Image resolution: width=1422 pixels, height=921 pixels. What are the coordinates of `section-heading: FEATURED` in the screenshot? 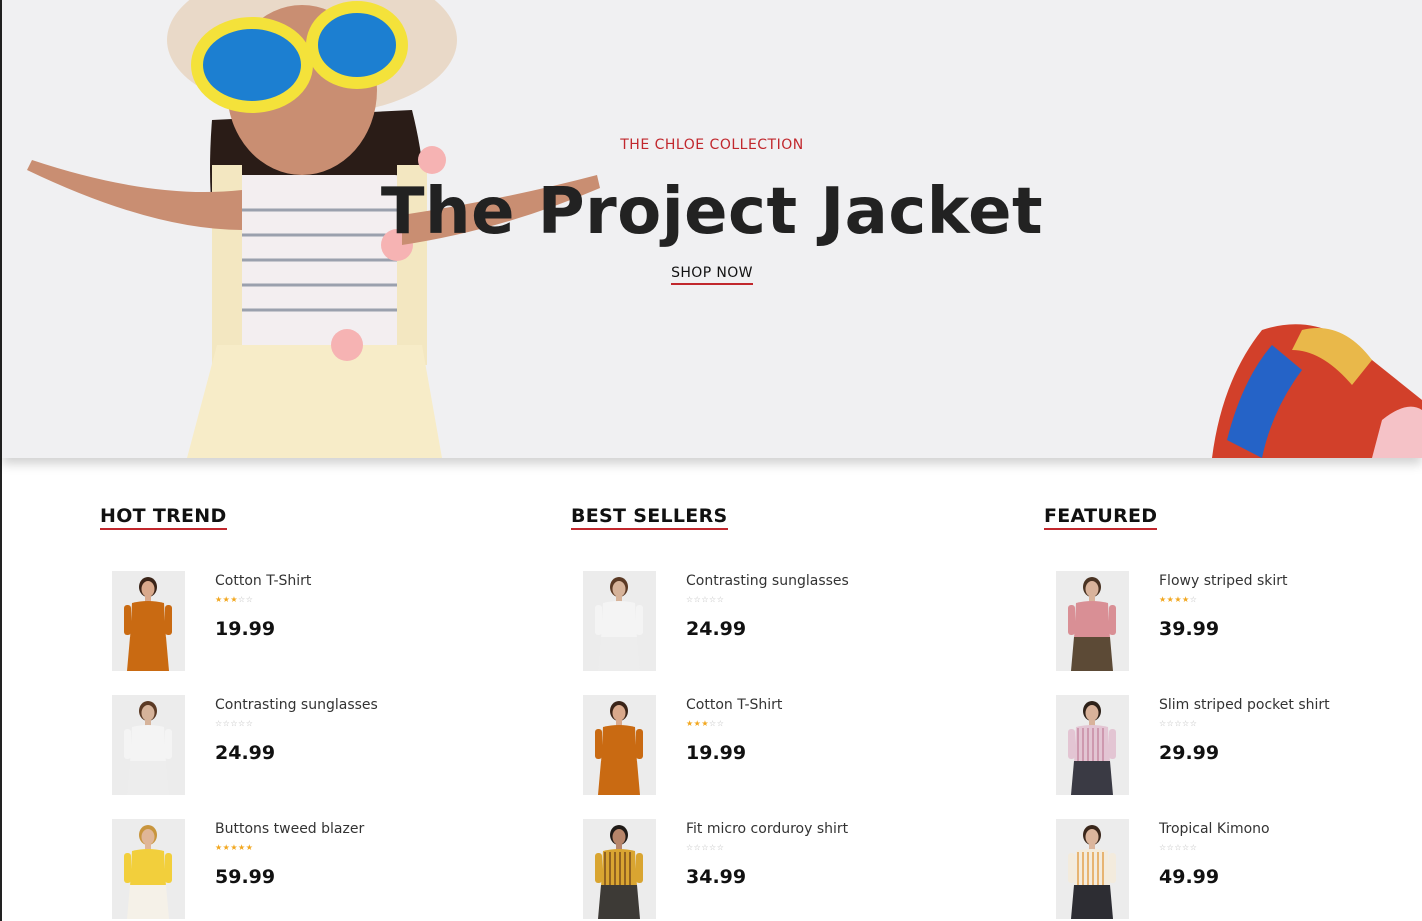 It's located at (1101, 517).